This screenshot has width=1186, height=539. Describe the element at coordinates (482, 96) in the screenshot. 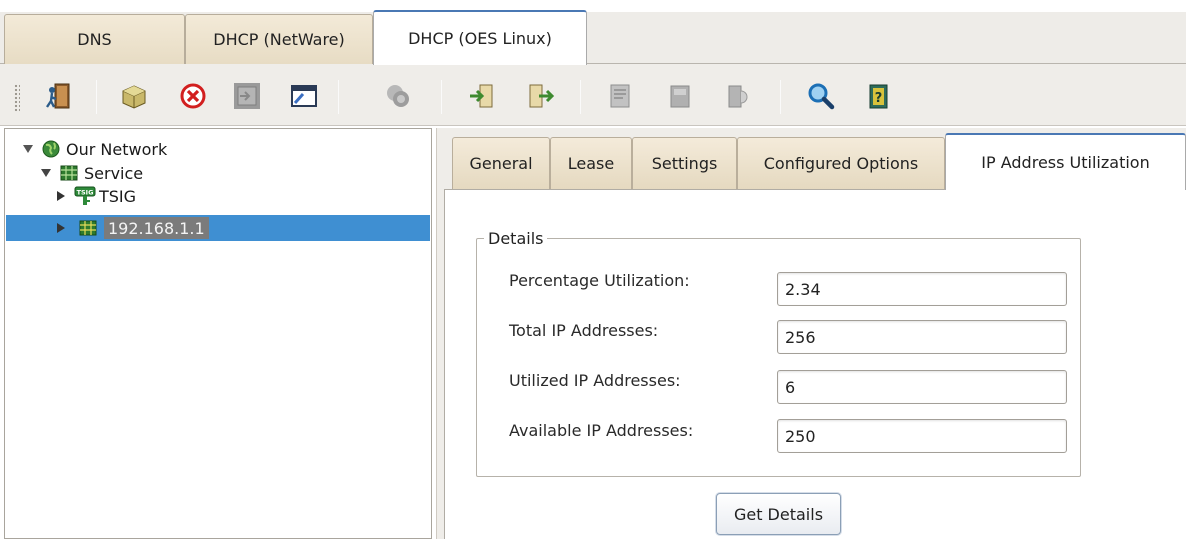

I see `move-in-icon` at that location.